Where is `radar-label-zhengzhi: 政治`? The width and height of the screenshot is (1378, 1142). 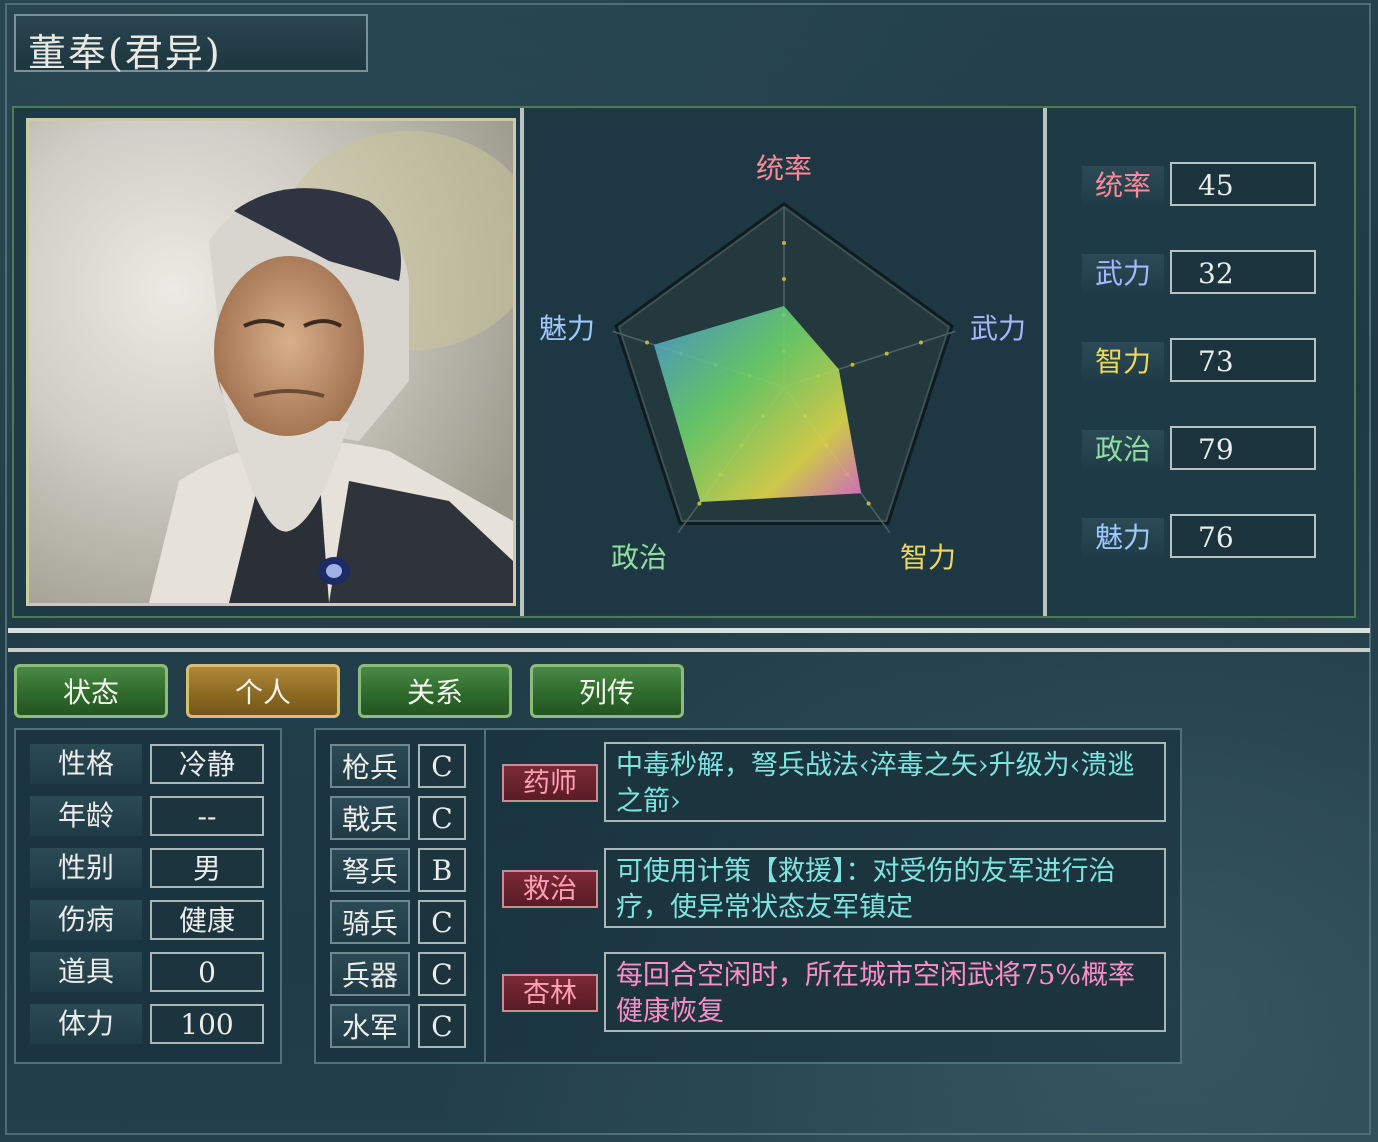
radar-label-zhengzhi: 政治 is located at coordinates (639, 557).